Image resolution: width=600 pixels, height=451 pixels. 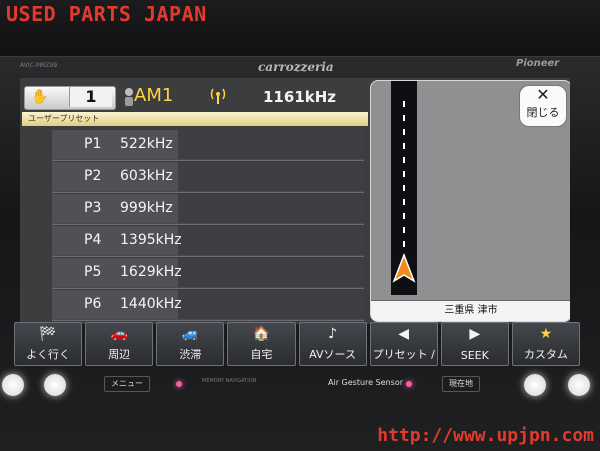 I want to click on toolbar-button-home: 🏠 自宅, so click(x=261, y=344).